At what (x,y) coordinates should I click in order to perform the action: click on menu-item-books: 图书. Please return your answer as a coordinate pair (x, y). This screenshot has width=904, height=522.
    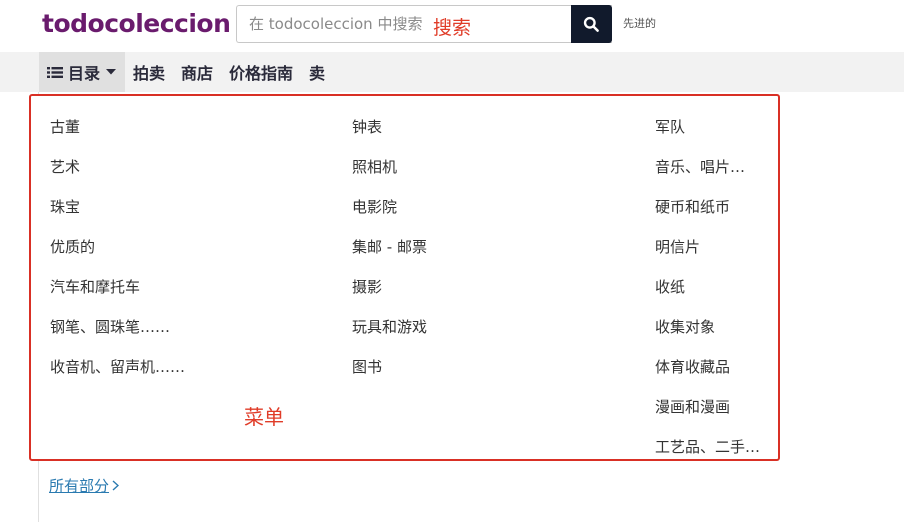
    Looking at the image, I should click on (367, 366).